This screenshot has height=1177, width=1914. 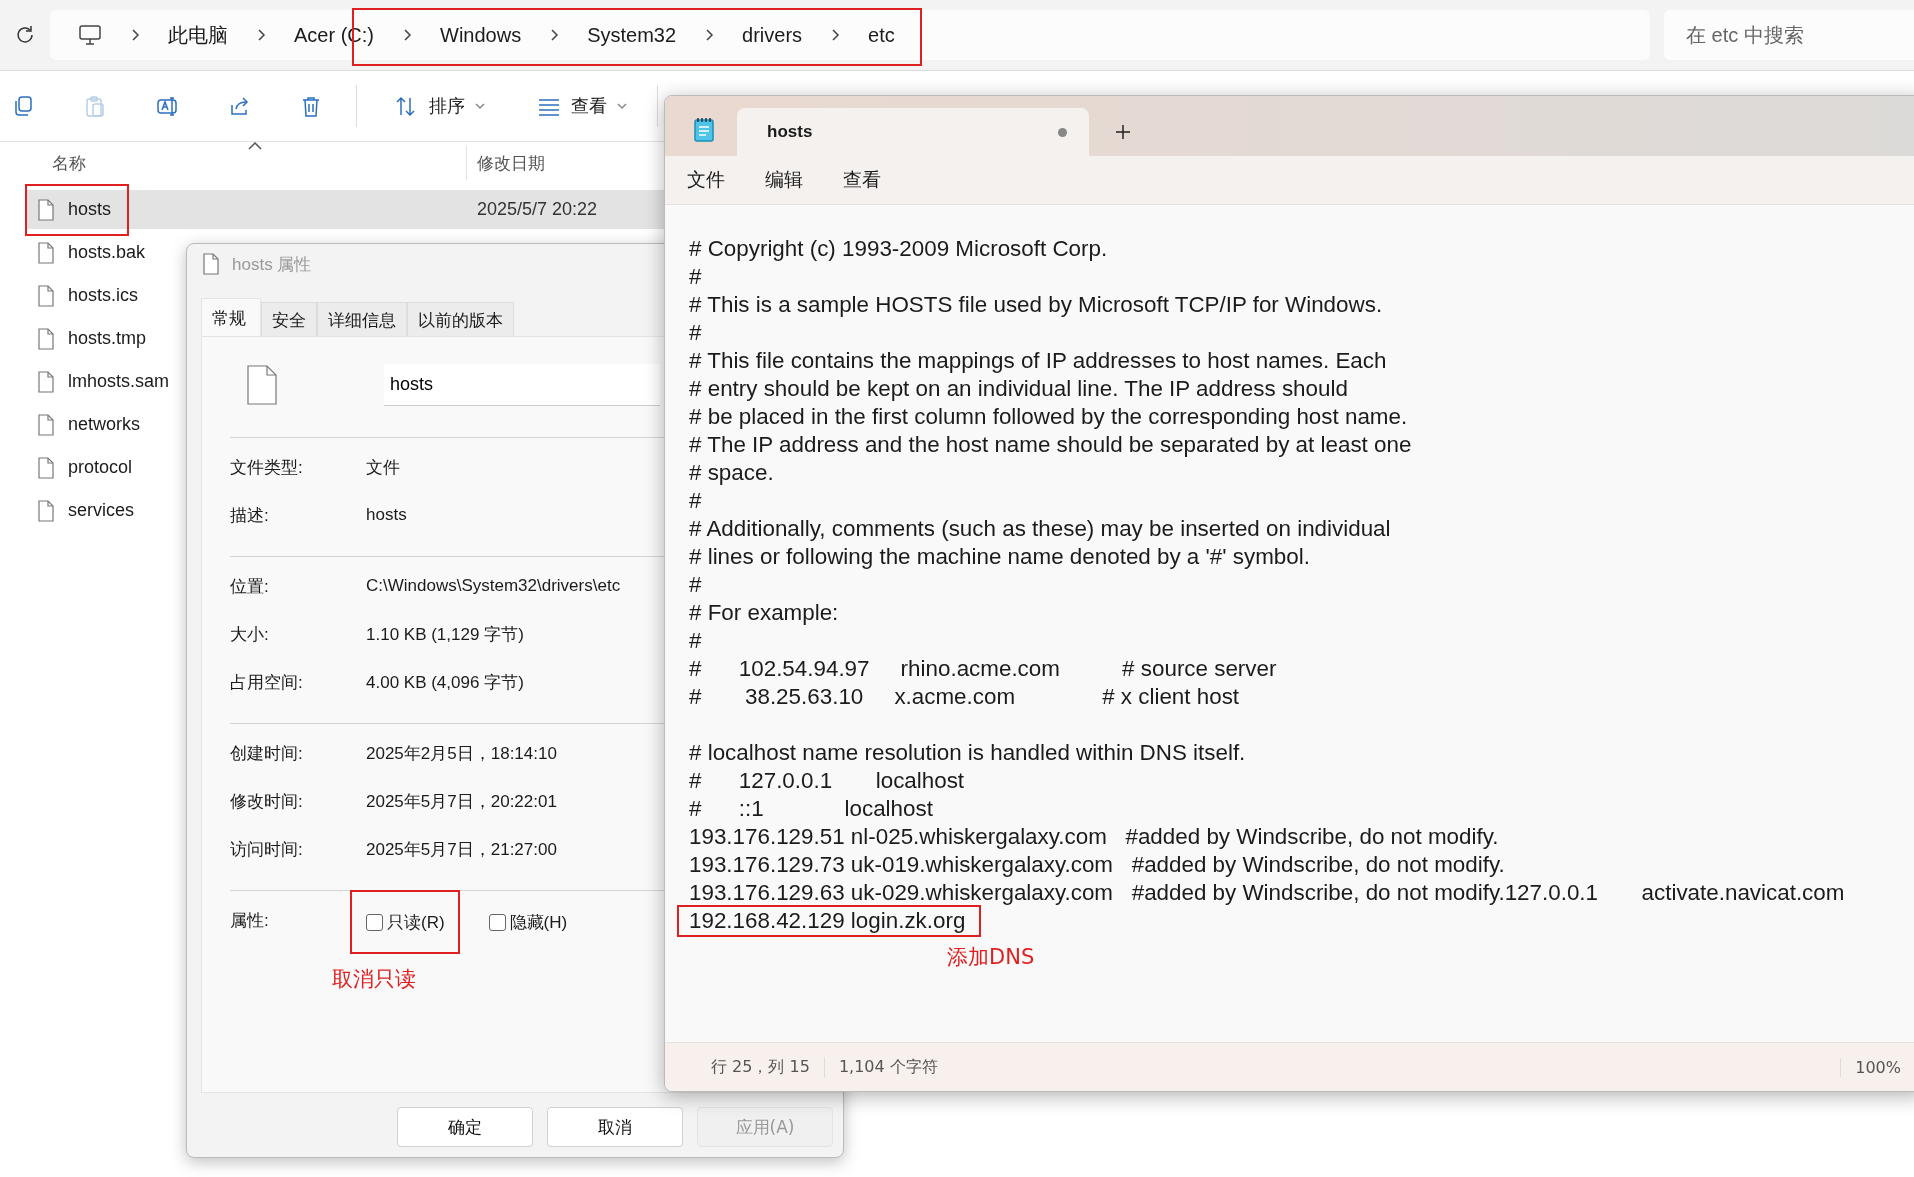 What do you see at coordinates (1018, 389) in the screenshot?
I see `text-line: # entry should be kept on an individual line. The IP address should` at bounding box center [1018, 389].